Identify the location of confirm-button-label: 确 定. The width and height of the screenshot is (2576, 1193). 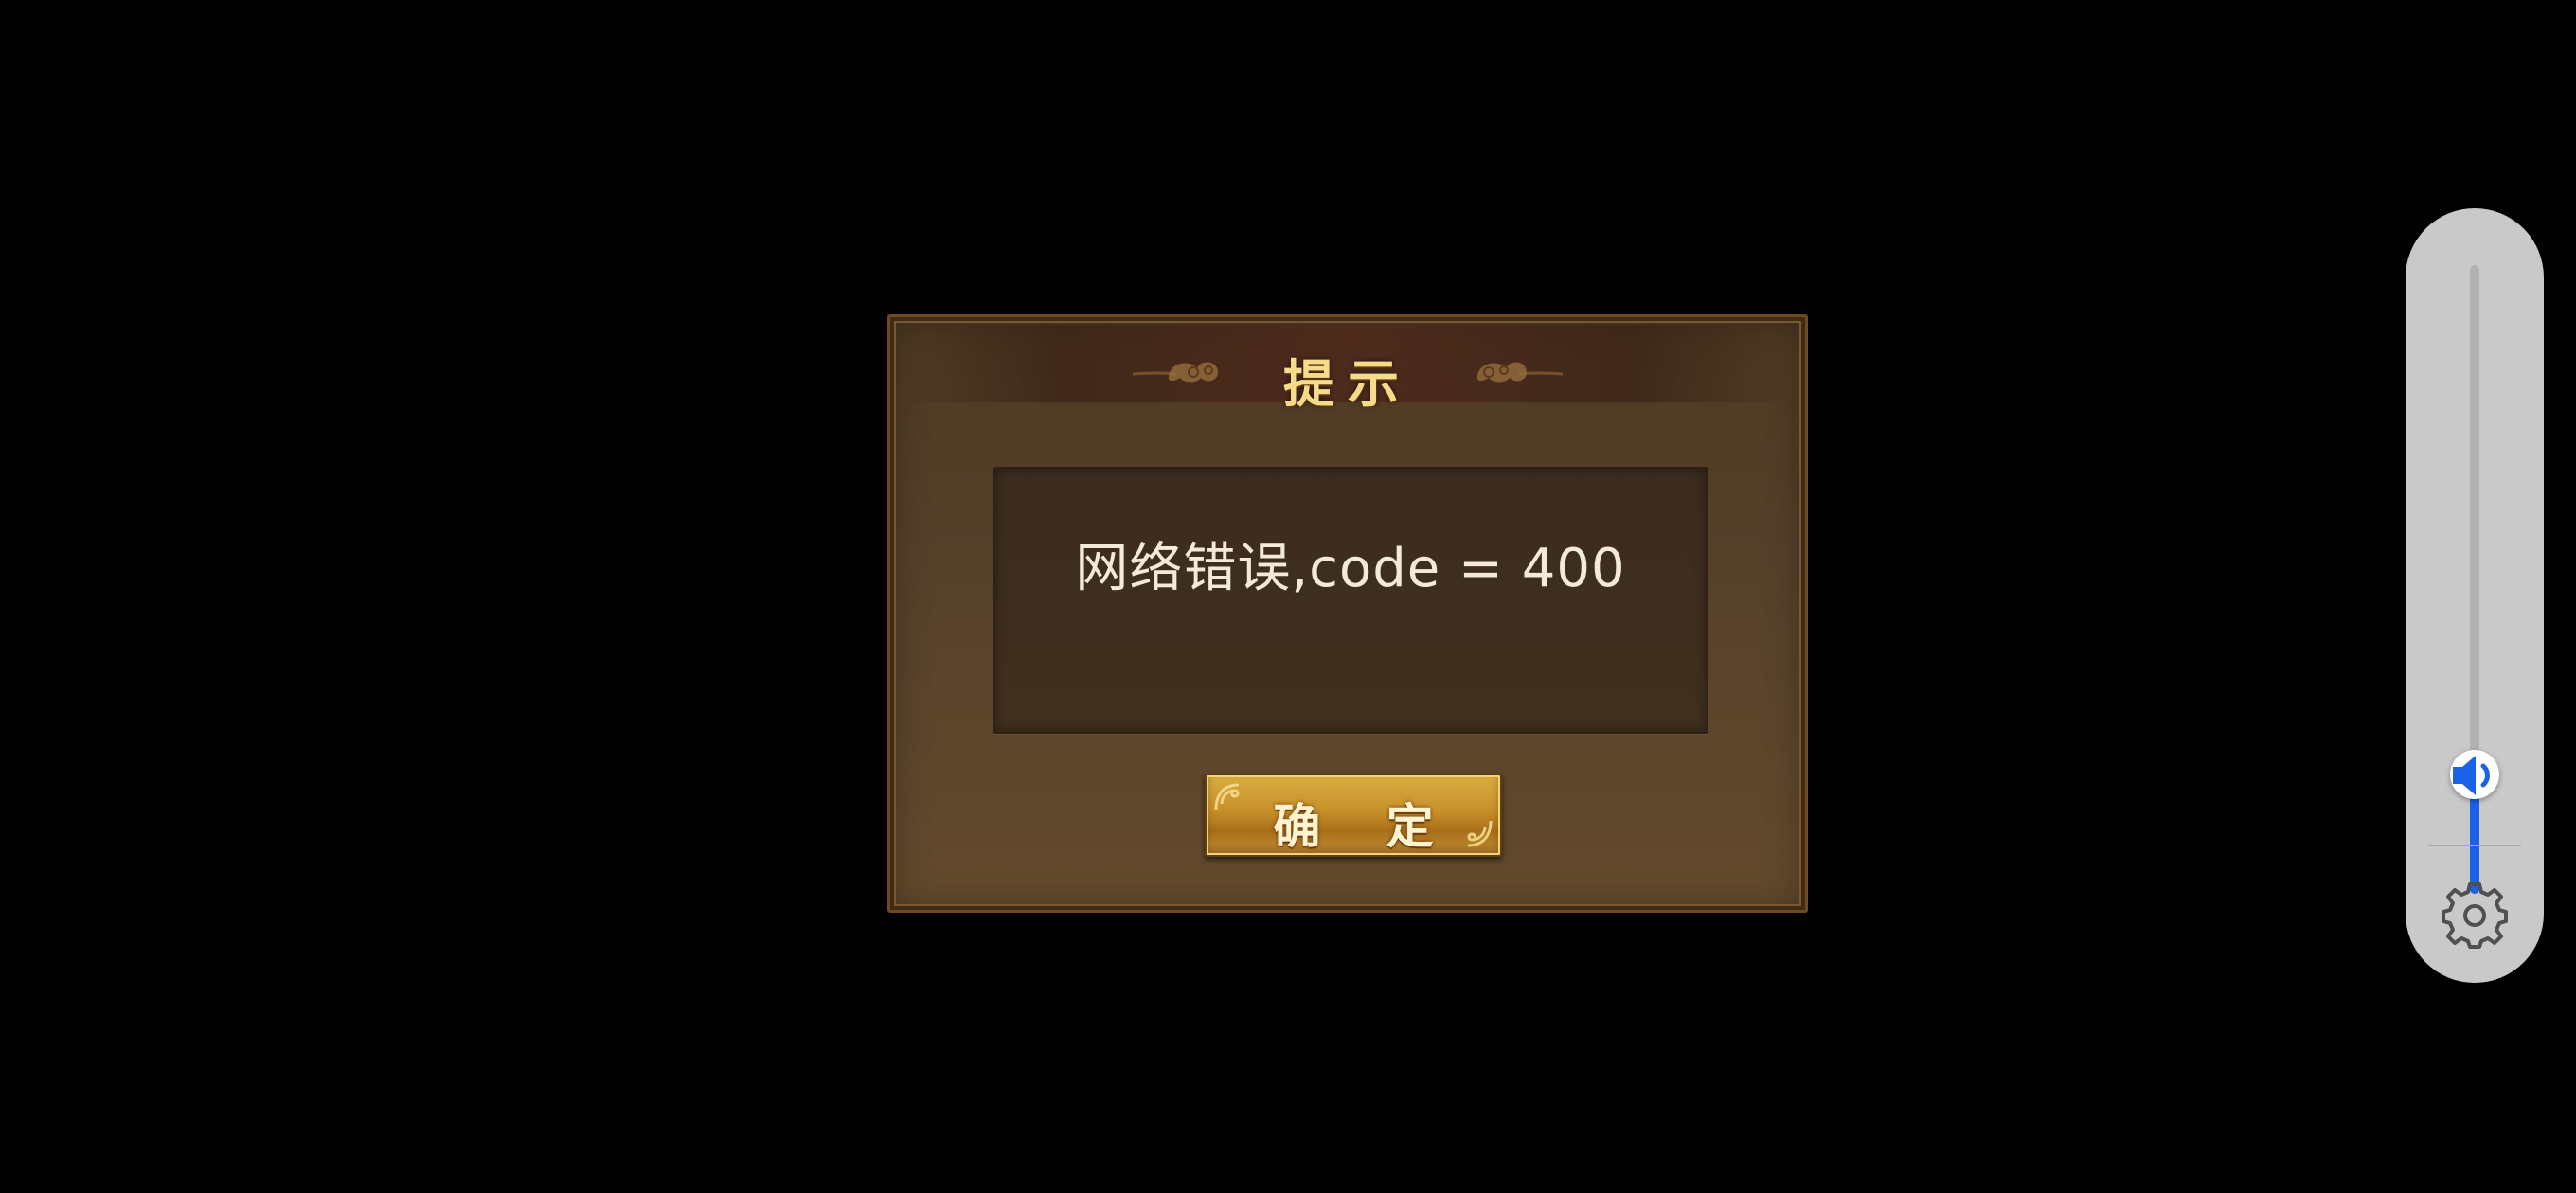
(1365, 826).